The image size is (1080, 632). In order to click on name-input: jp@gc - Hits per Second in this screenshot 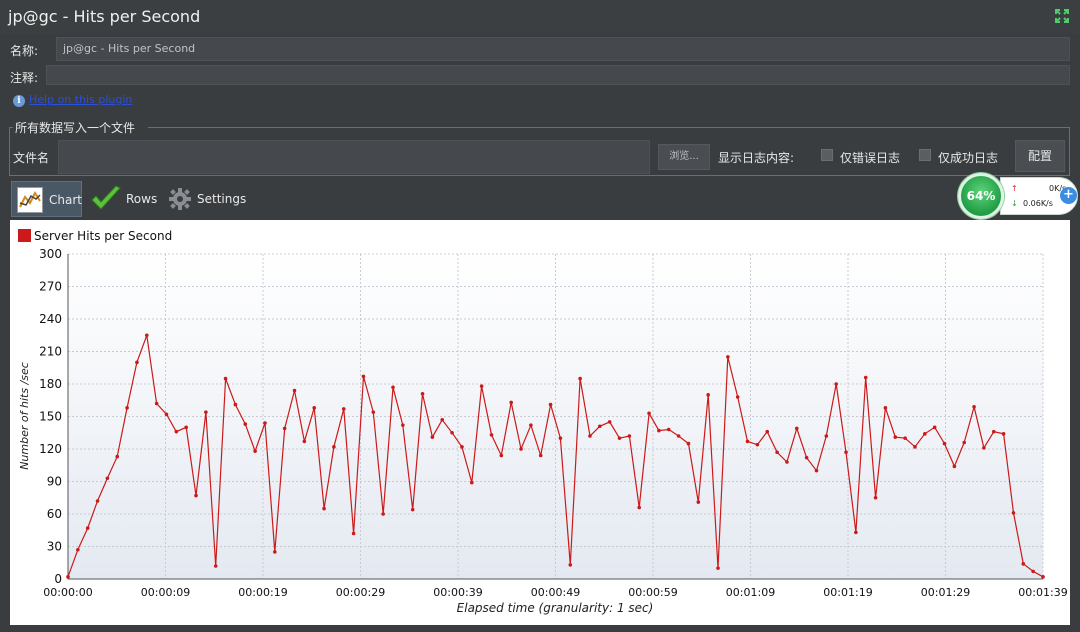, I will do `click(563, 49)`.